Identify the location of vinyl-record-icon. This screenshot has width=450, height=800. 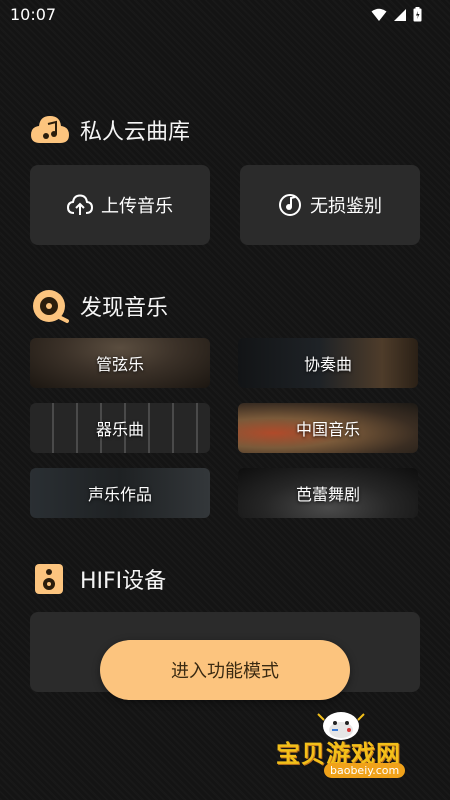
(51, 306).